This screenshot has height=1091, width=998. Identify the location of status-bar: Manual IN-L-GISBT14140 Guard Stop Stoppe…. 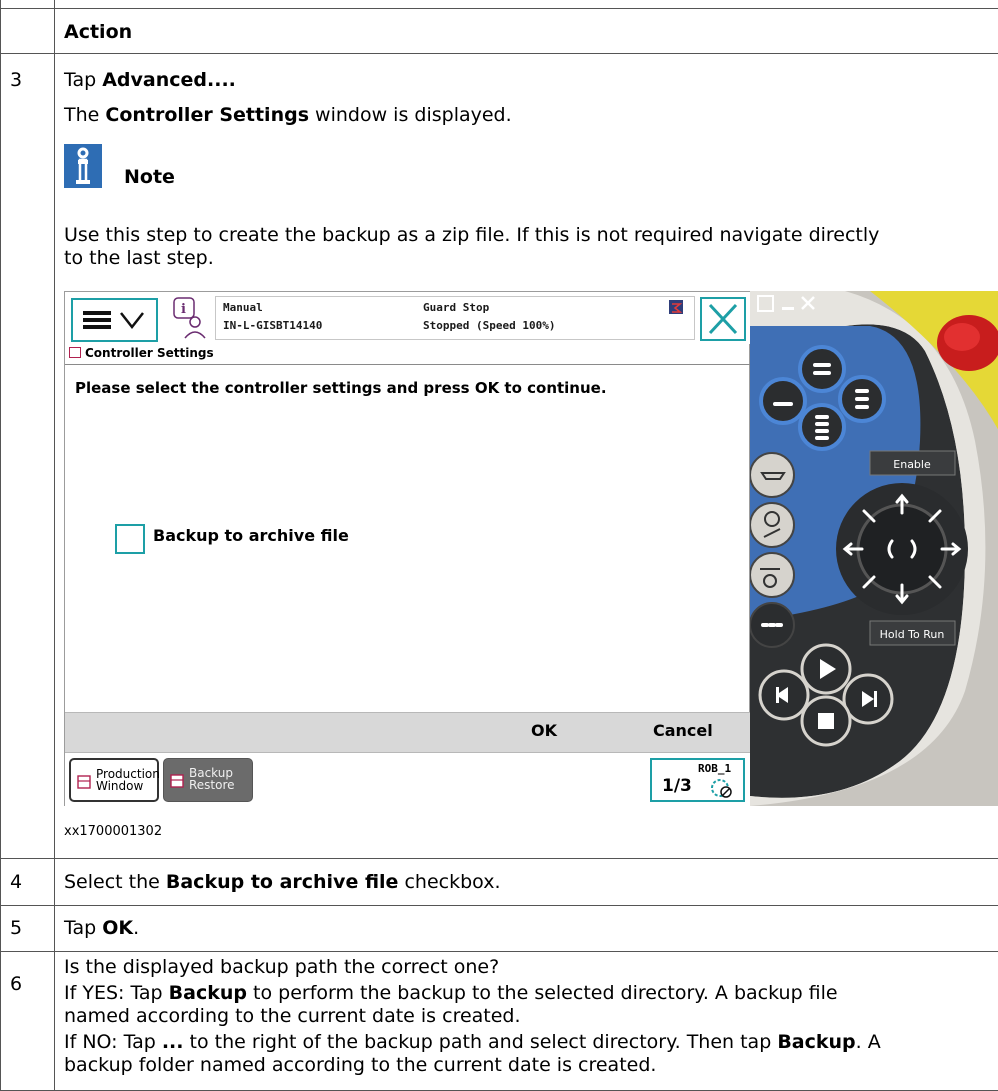
(455, 318).